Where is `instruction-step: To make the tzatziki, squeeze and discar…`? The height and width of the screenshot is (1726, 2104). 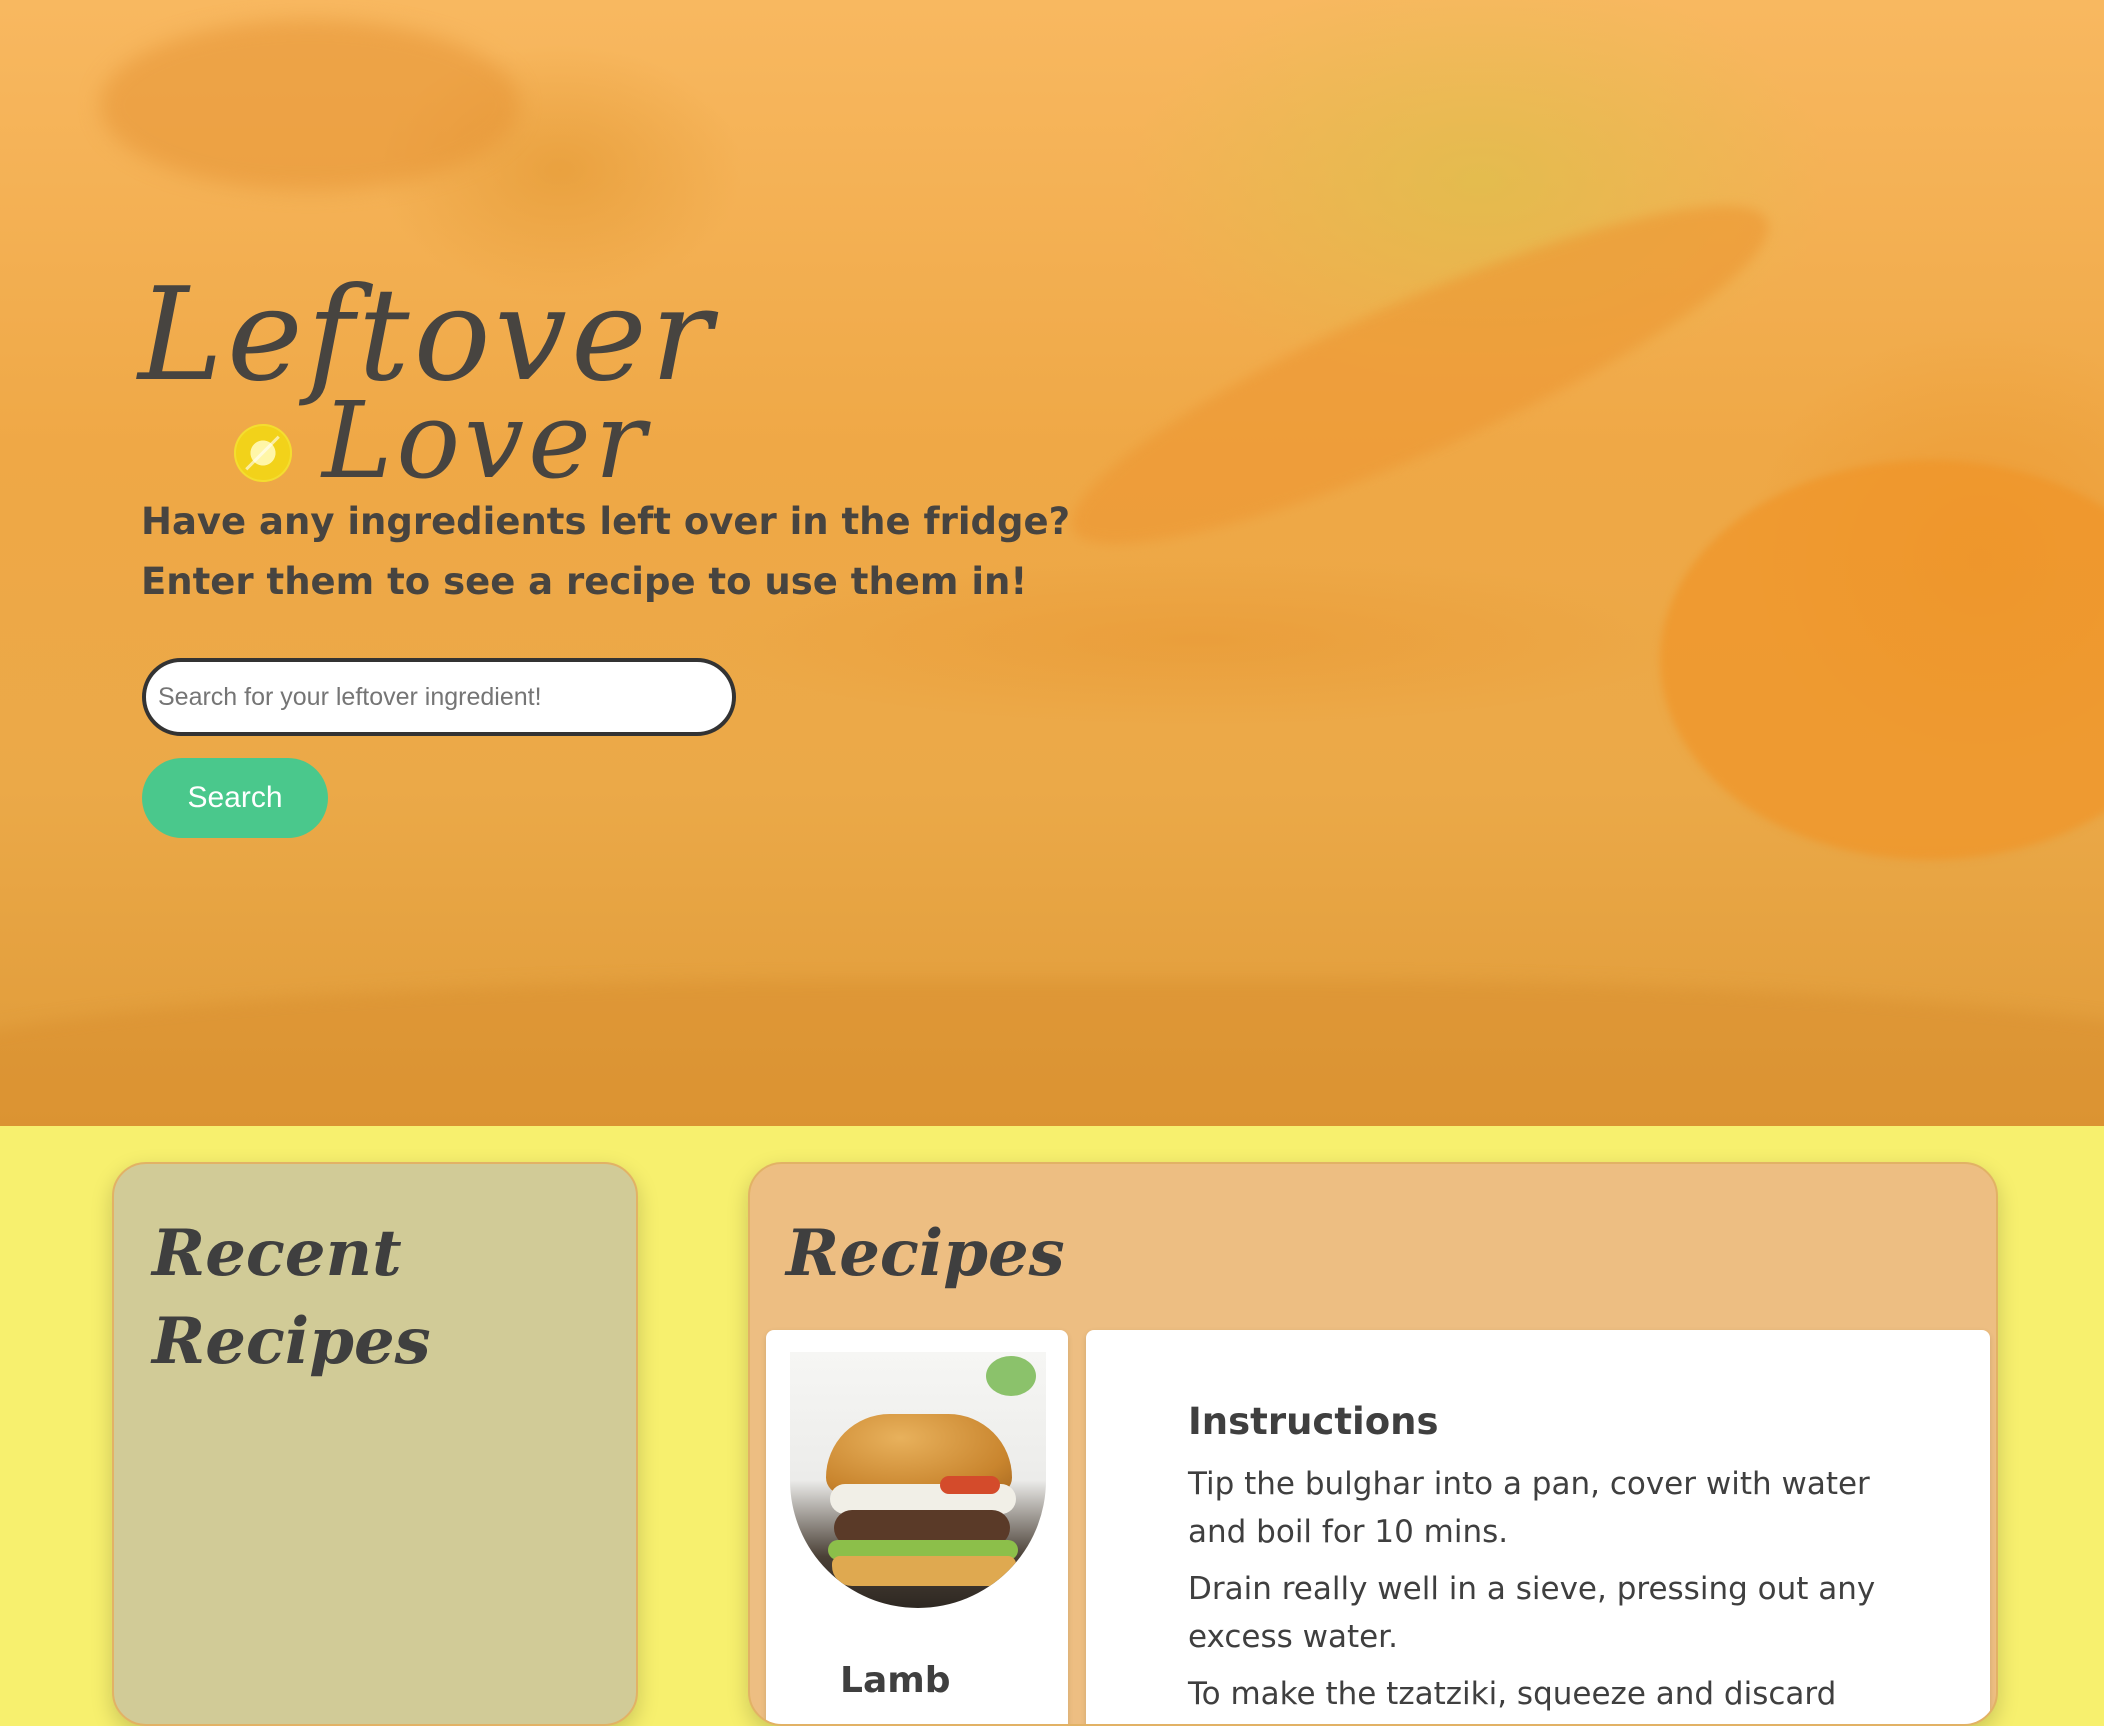 instruction-step: To make the tzatziki, squeeze and discar… is located at coordinates (1512, 1694).